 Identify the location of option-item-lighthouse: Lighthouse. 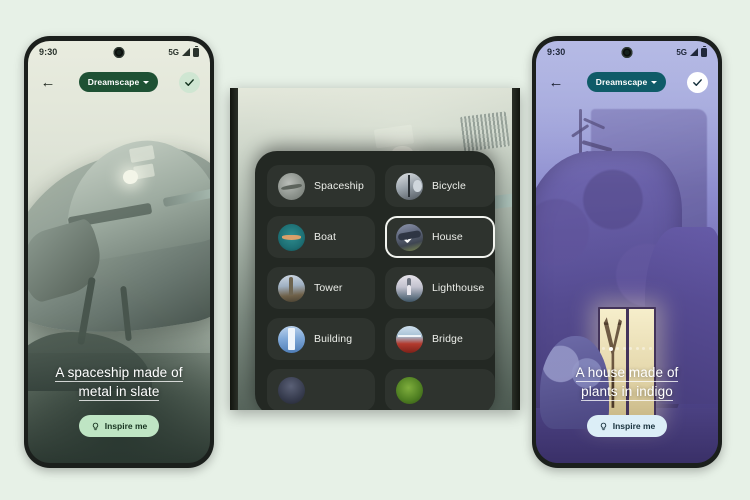
(439, 288).